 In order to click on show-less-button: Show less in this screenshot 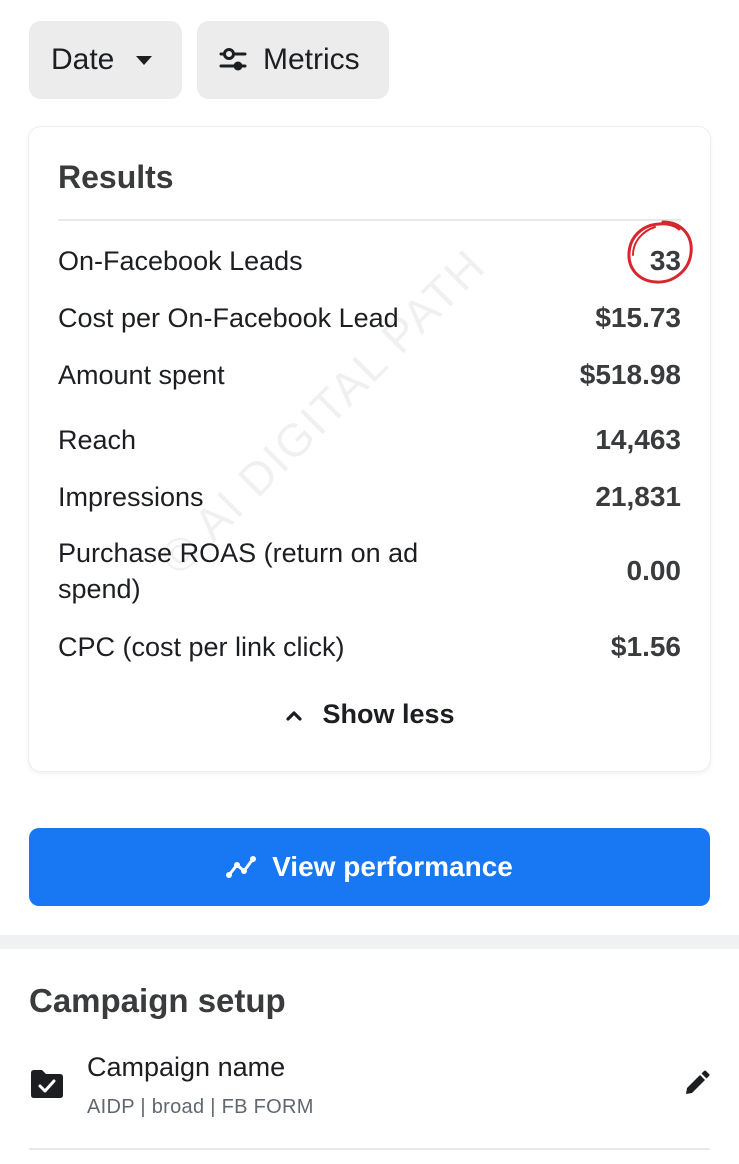, I will do `click(369, 714)`.